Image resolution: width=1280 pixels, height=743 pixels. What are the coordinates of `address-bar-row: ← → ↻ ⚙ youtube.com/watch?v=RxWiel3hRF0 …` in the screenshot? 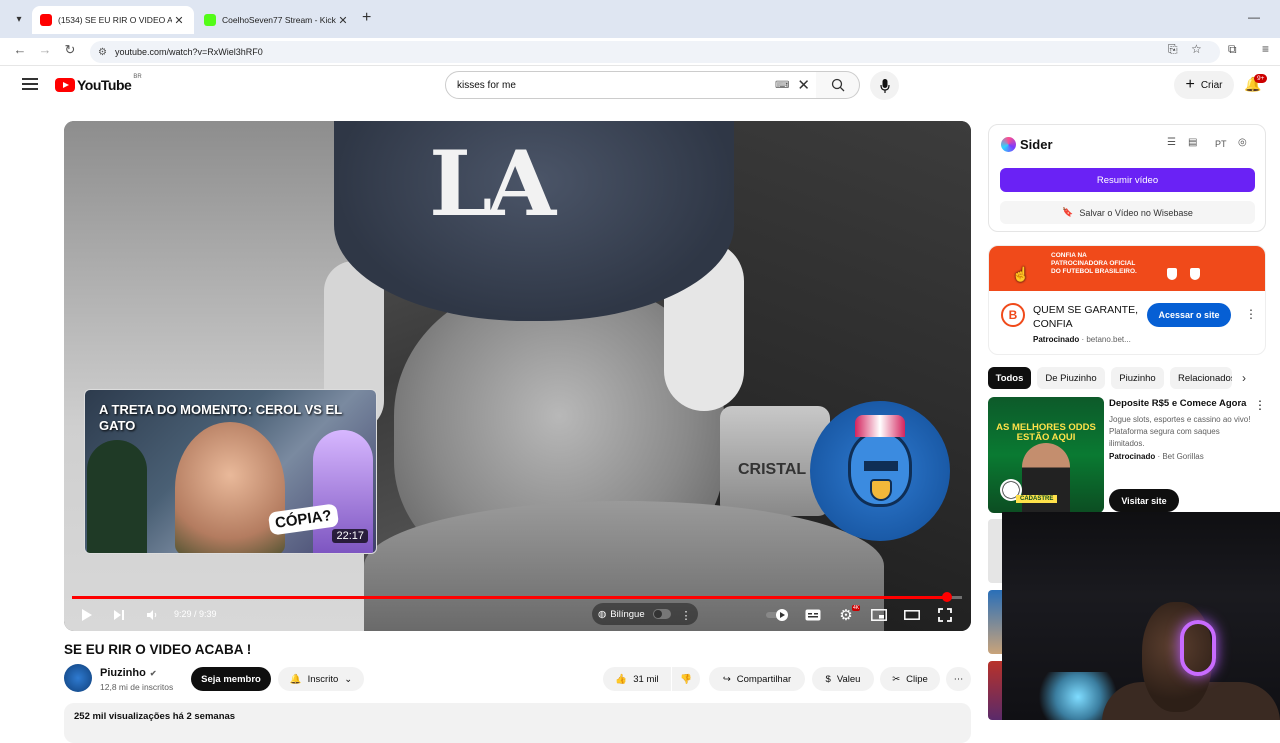 It's located at (640, 52).